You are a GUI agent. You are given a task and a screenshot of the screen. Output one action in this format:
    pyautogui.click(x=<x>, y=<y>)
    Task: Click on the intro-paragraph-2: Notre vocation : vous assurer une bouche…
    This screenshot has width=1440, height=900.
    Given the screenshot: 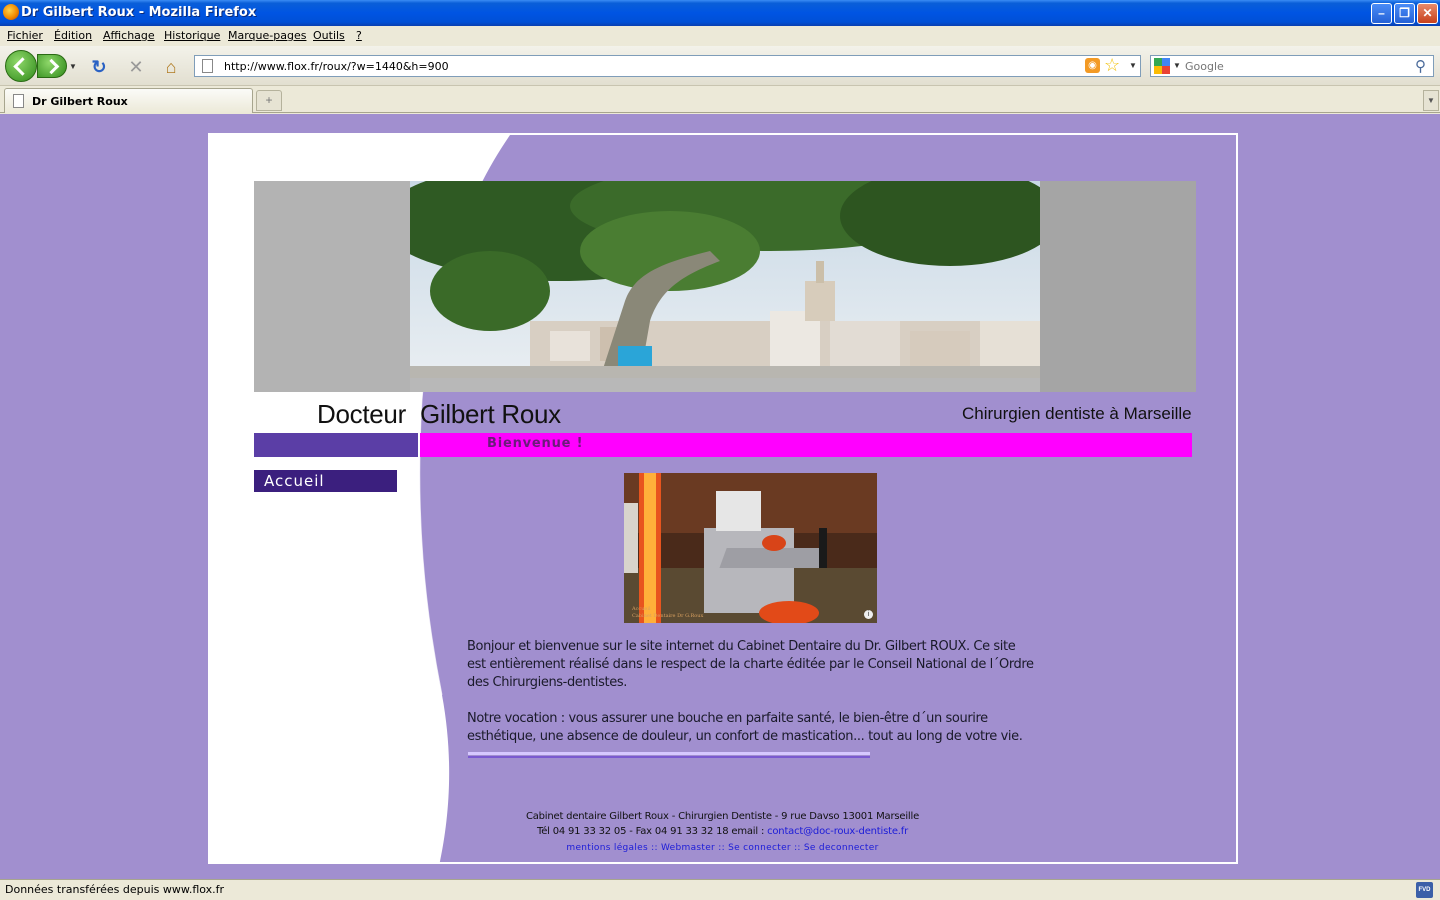 What is the action you would take?
    pyautogui.click(x=745, y=727)
    